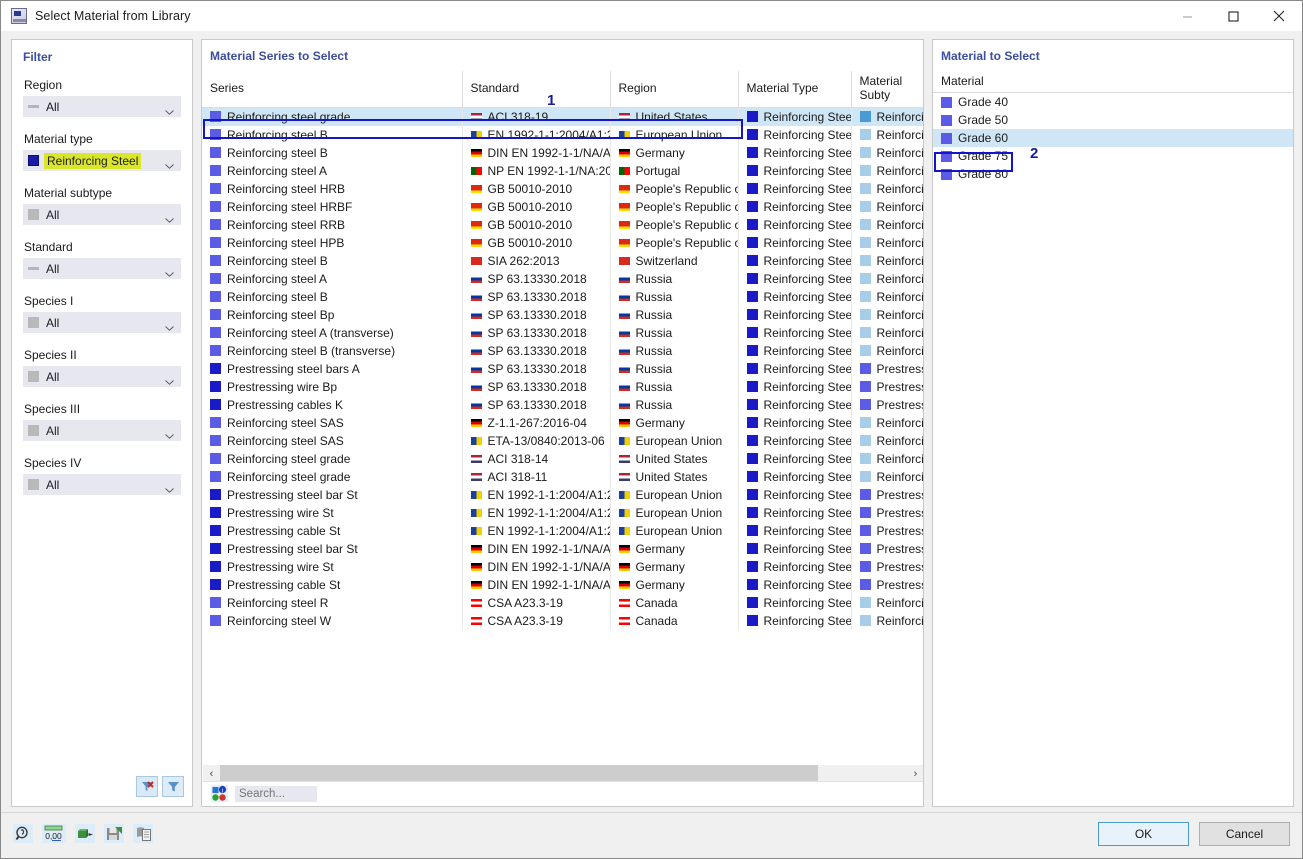 The height and width of the screenshot is (859, 1303). What do you see at coordinates (147, 786) in the screenshot?
I see `clear-filter-button` at bounding box center [147, 786].